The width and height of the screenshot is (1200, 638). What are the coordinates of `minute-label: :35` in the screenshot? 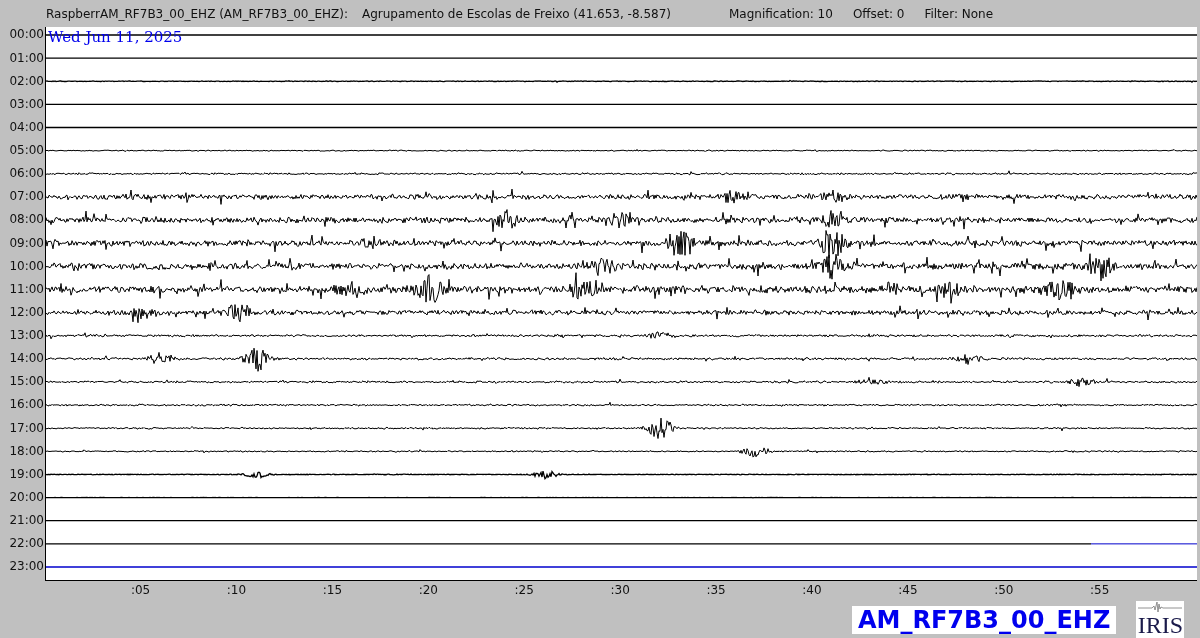 It's located at (716, 590).